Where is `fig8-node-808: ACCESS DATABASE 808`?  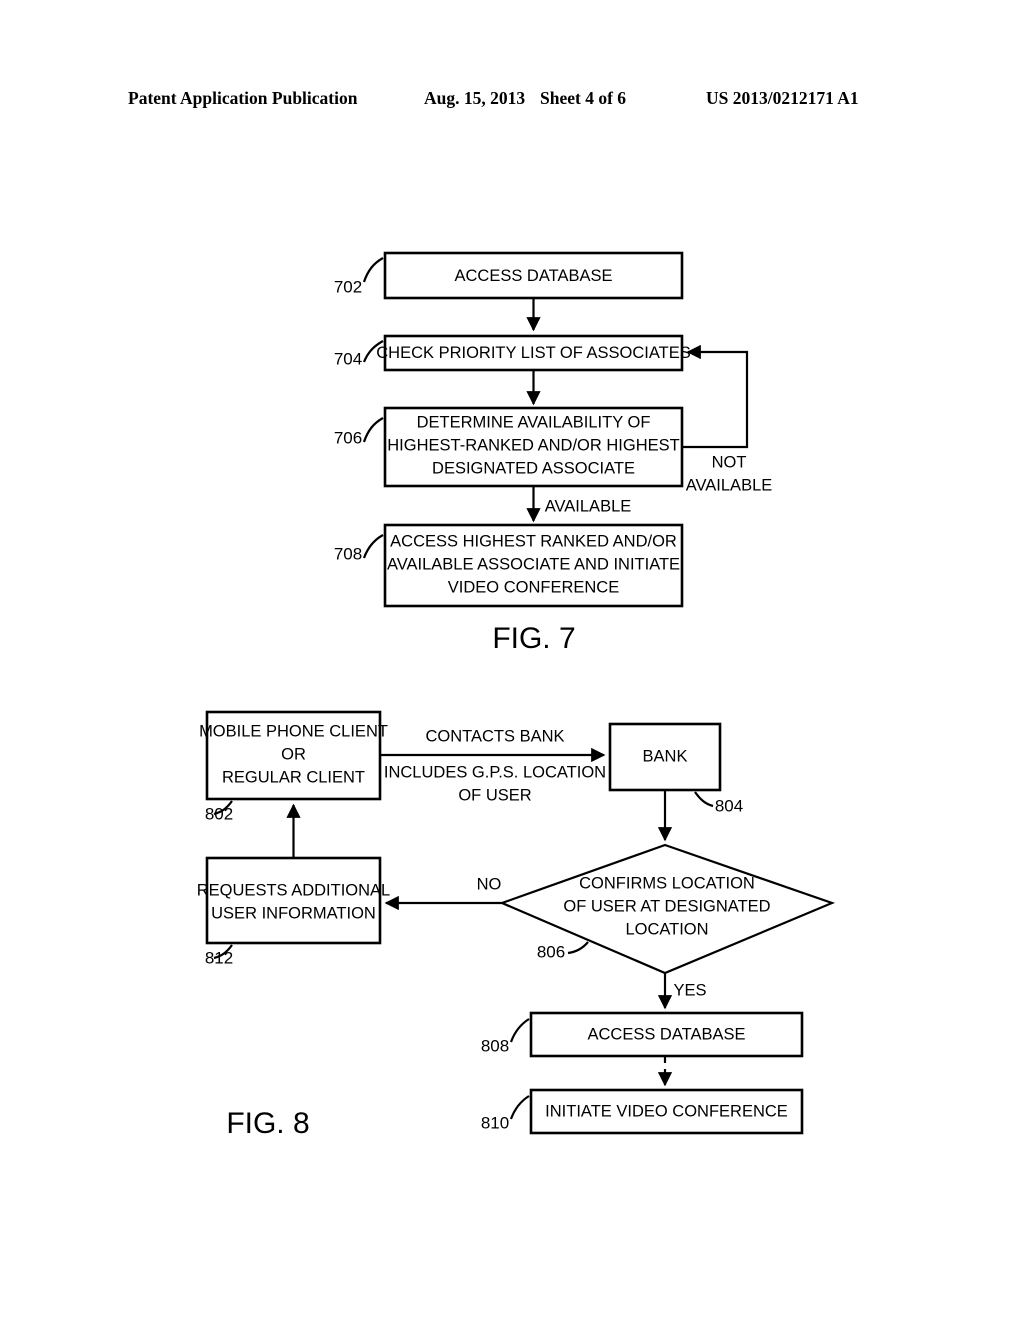
fig8-node-808: ACCESS DATABASE 808 is located at coordinates (642, 1034).